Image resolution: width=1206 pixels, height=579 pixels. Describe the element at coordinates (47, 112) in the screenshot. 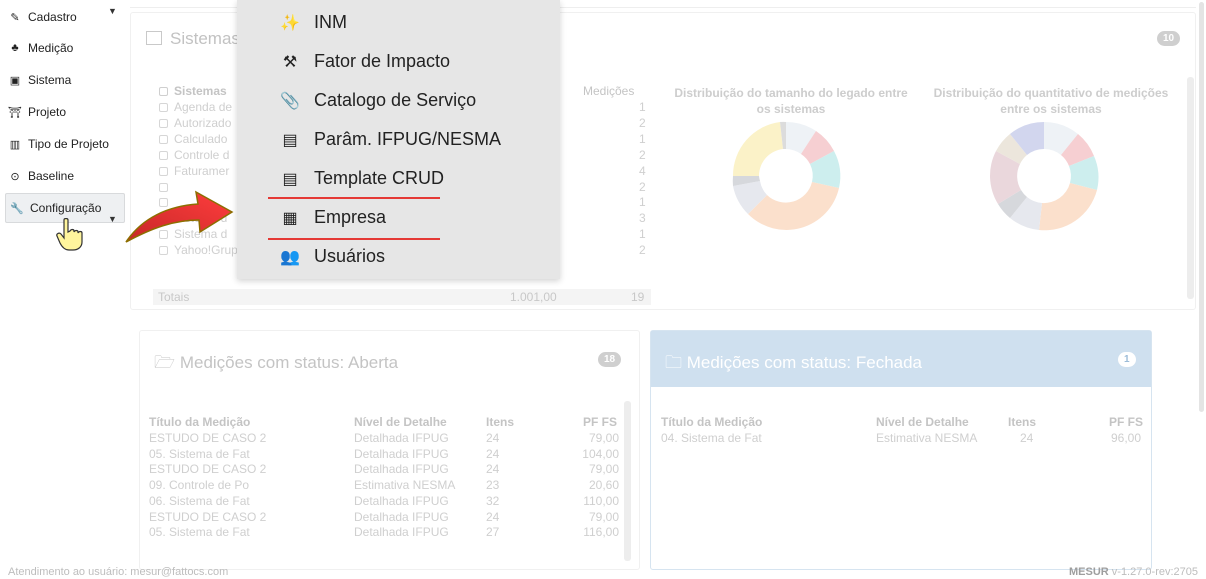

I see `sidebar-item-label: Projeto` at that location.